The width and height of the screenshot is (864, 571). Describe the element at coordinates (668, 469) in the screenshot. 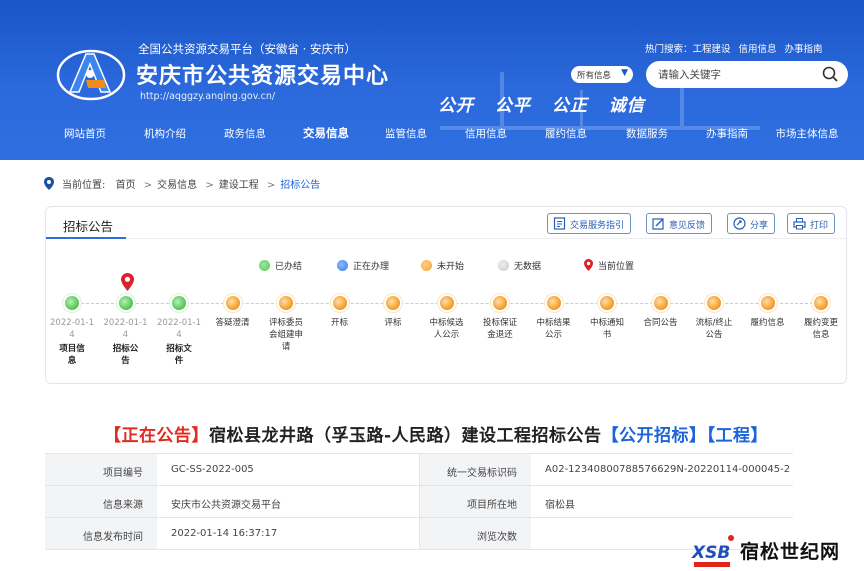

I see `unified-trade-id-value: A02-12340800788576629N-20220114-000045-2` at that location.